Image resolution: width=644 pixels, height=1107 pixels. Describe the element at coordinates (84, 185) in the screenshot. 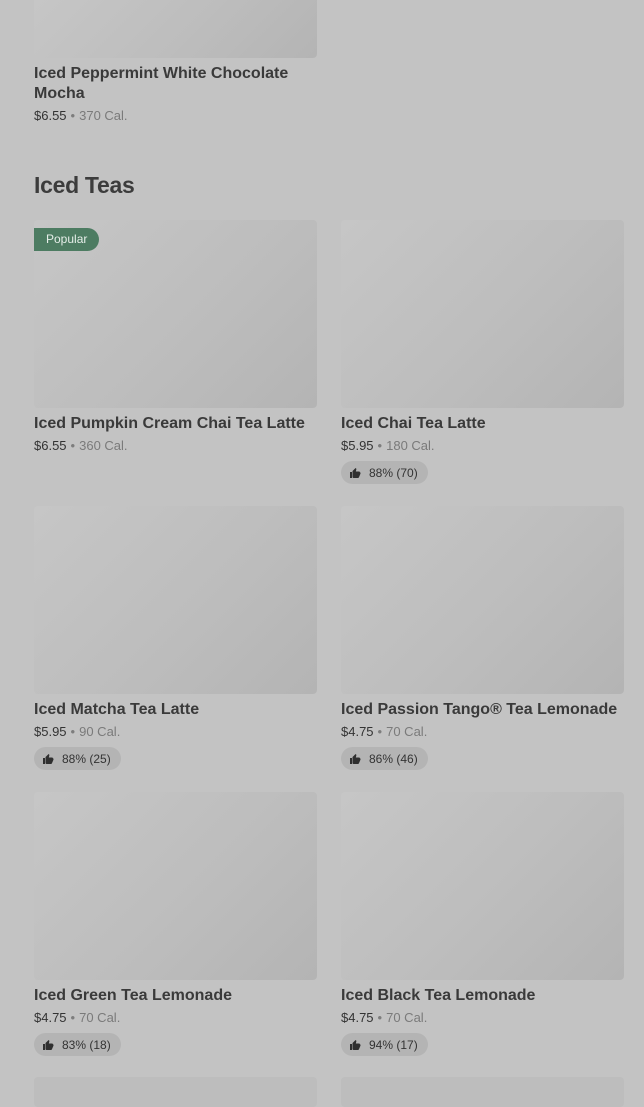

I see `section-title: Iced Teas` at that location.